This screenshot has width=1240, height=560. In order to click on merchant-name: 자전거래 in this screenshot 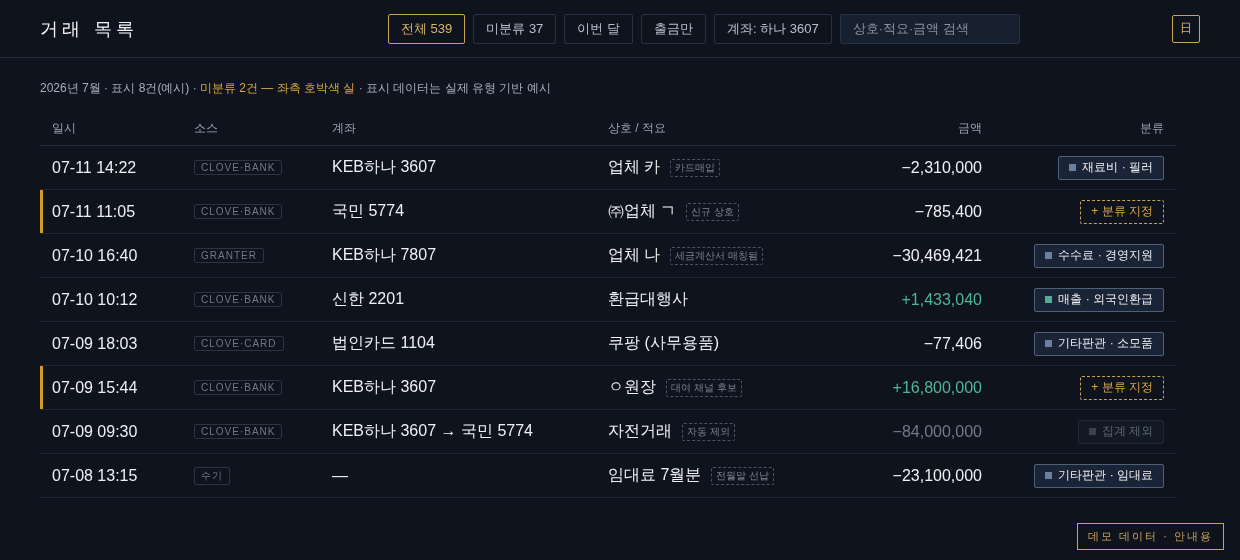, I will do `click(640, 431)`.